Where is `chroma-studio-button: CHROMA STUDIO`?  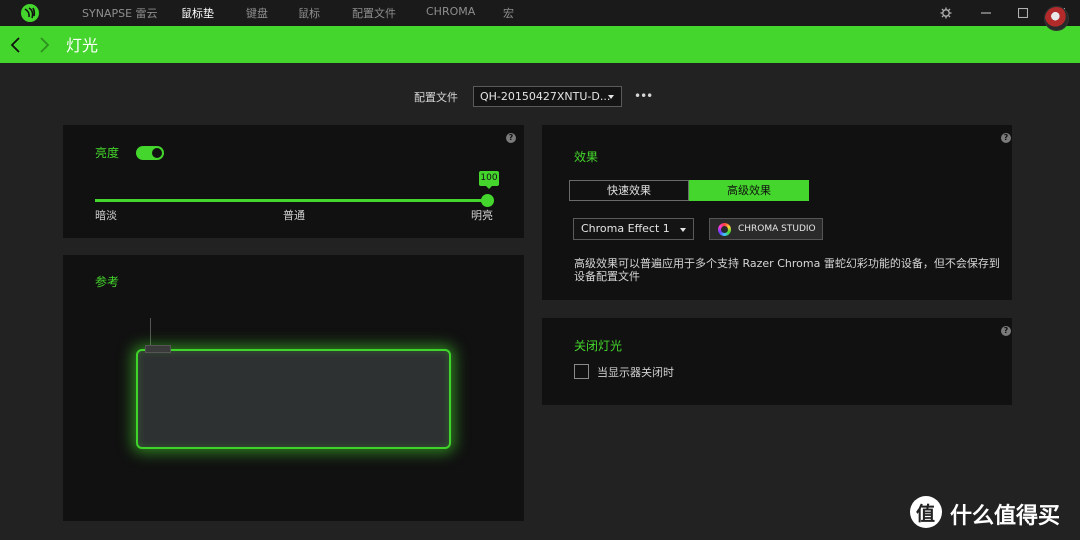
chroma-studio-button: CHROMA STUDIO is located at coordinates (766, 229).